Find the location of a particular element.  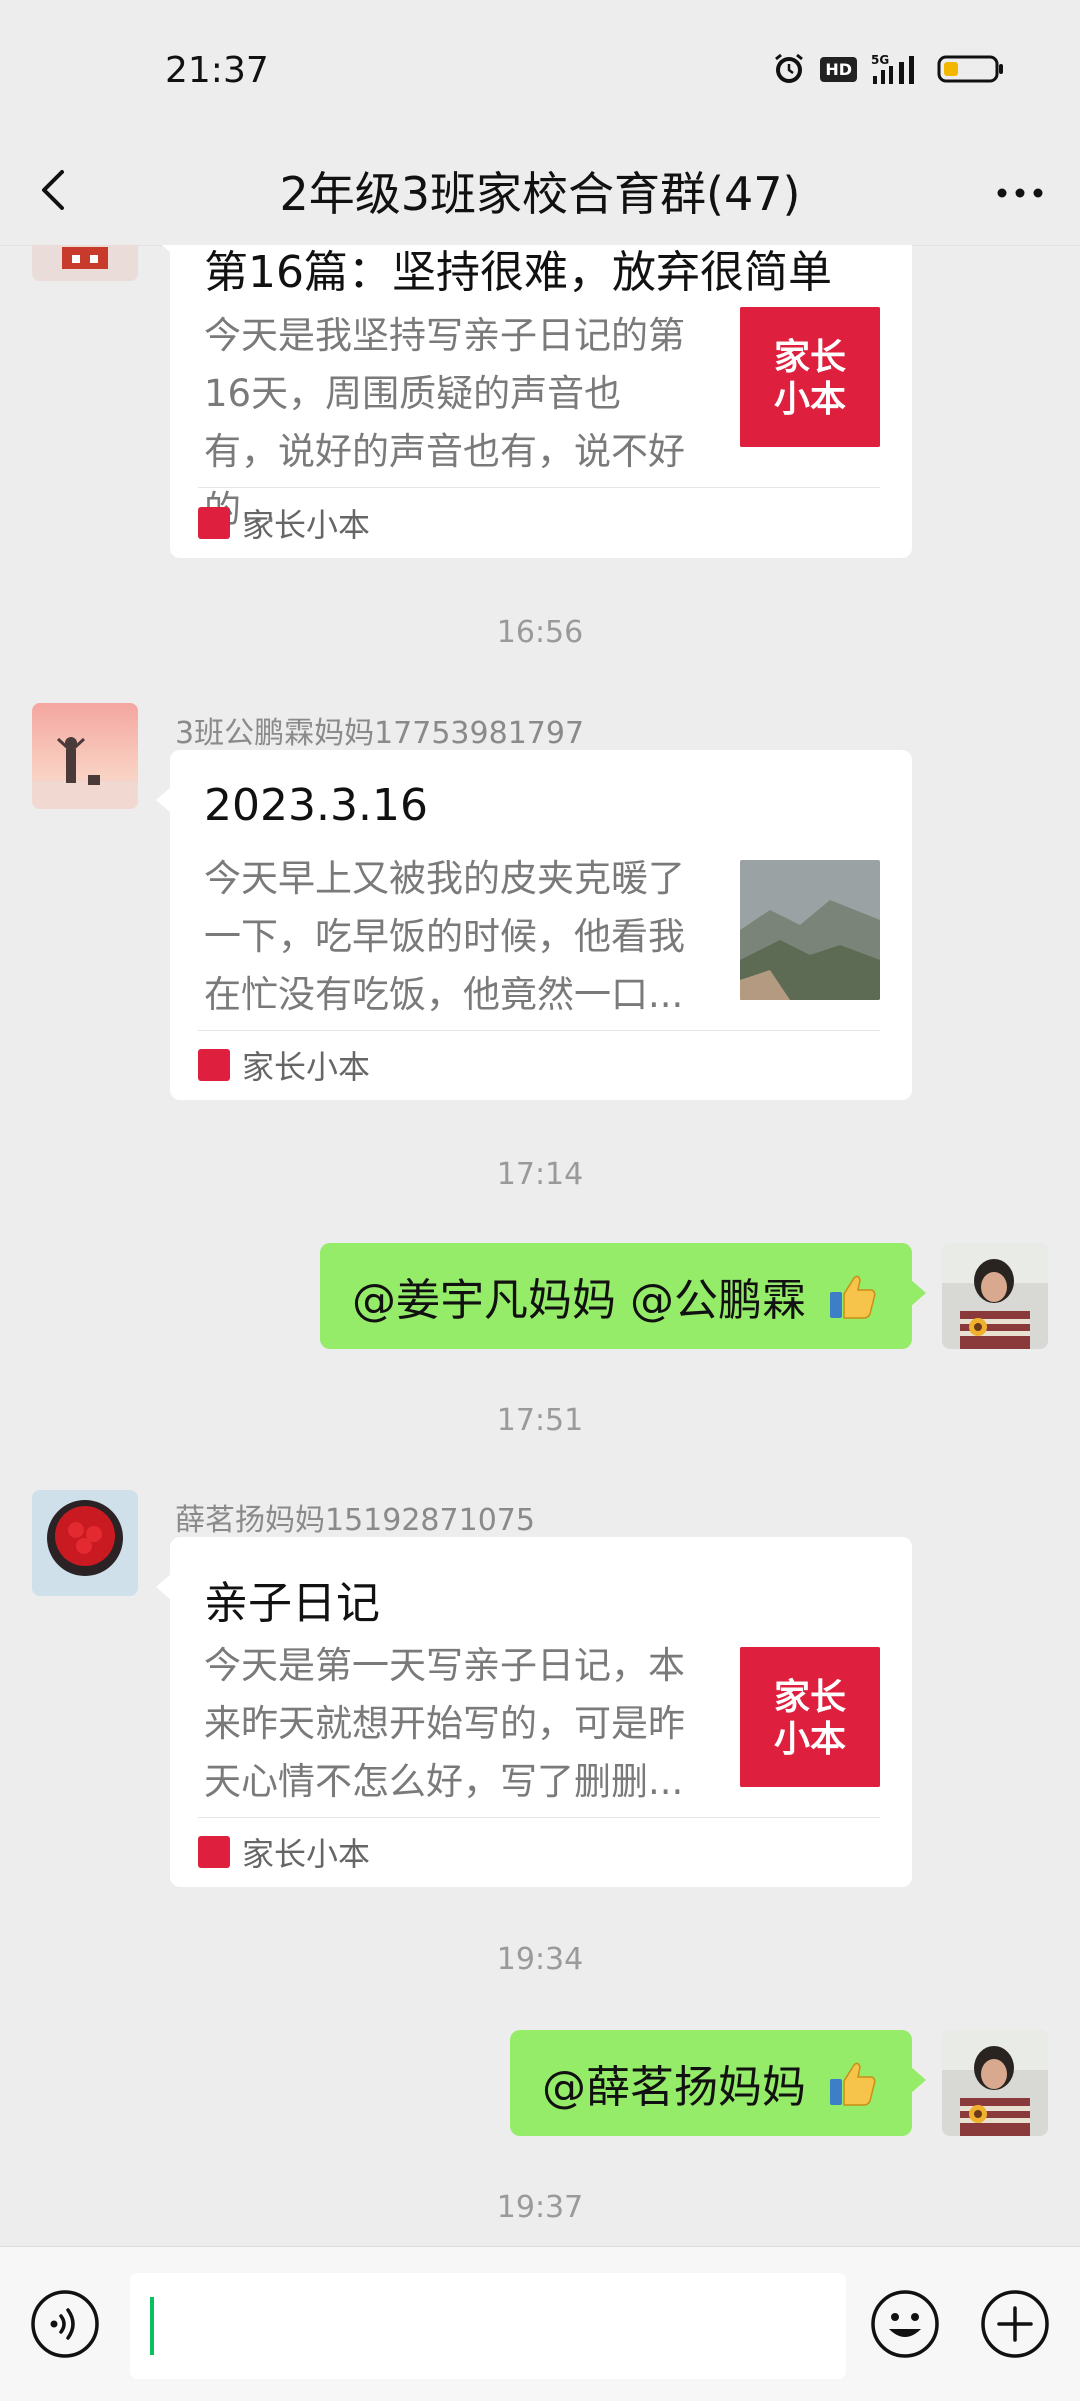

timestamp: 19:34 is located at coordinates (540, 1959).